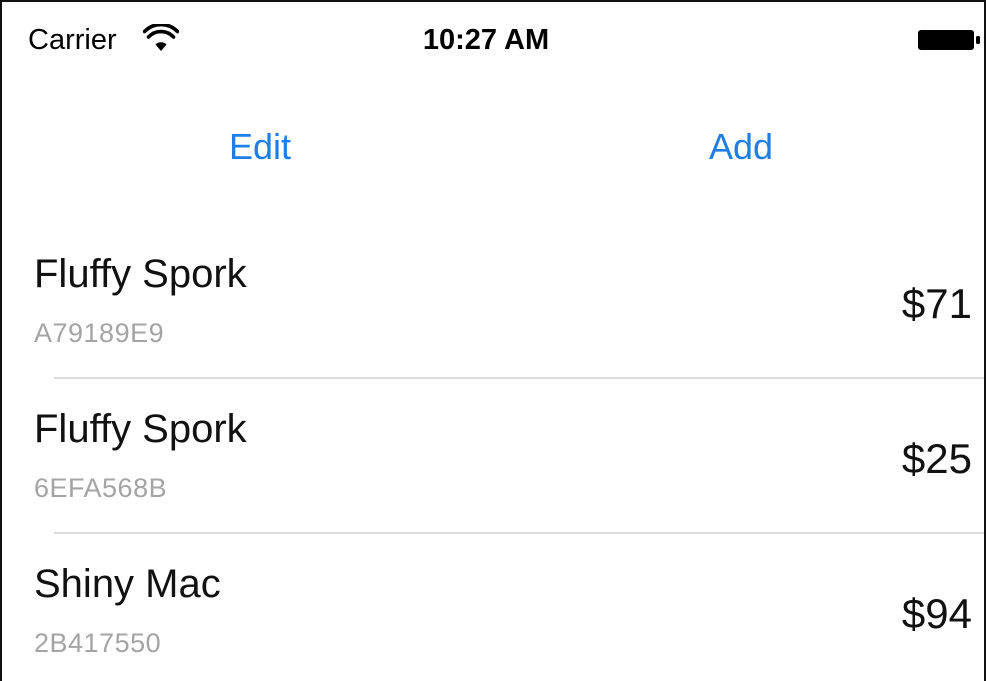  Describe the element at coordinates (101, 488) in the screenshot. I see `item-serial: 6EFA568B` at that location.